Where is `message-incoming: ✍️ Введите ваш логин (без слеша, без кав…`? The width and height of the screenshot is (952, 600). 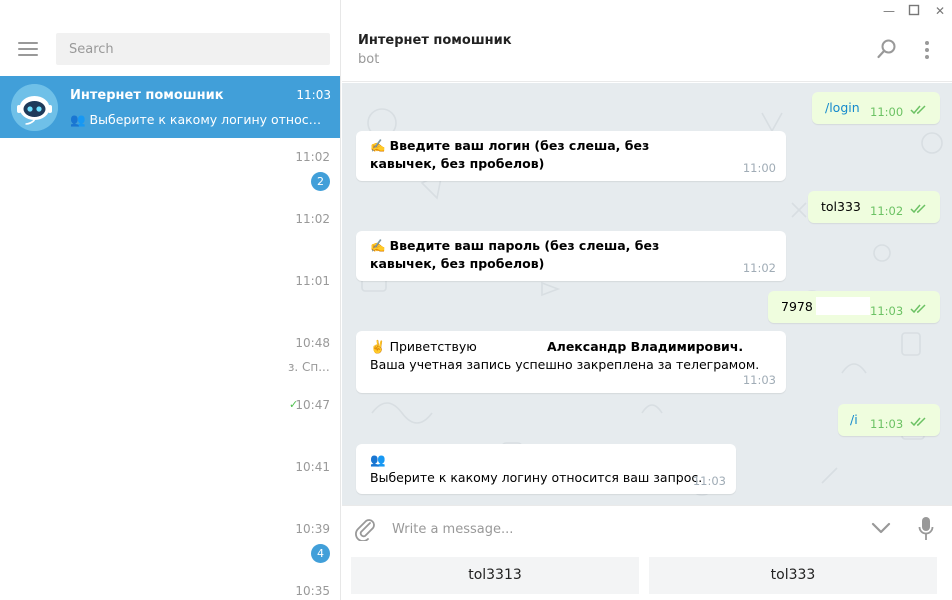
message-incoming: ✍️ Введите ваш логин (без слеша, без кав… is located at coordinates (571, 156).